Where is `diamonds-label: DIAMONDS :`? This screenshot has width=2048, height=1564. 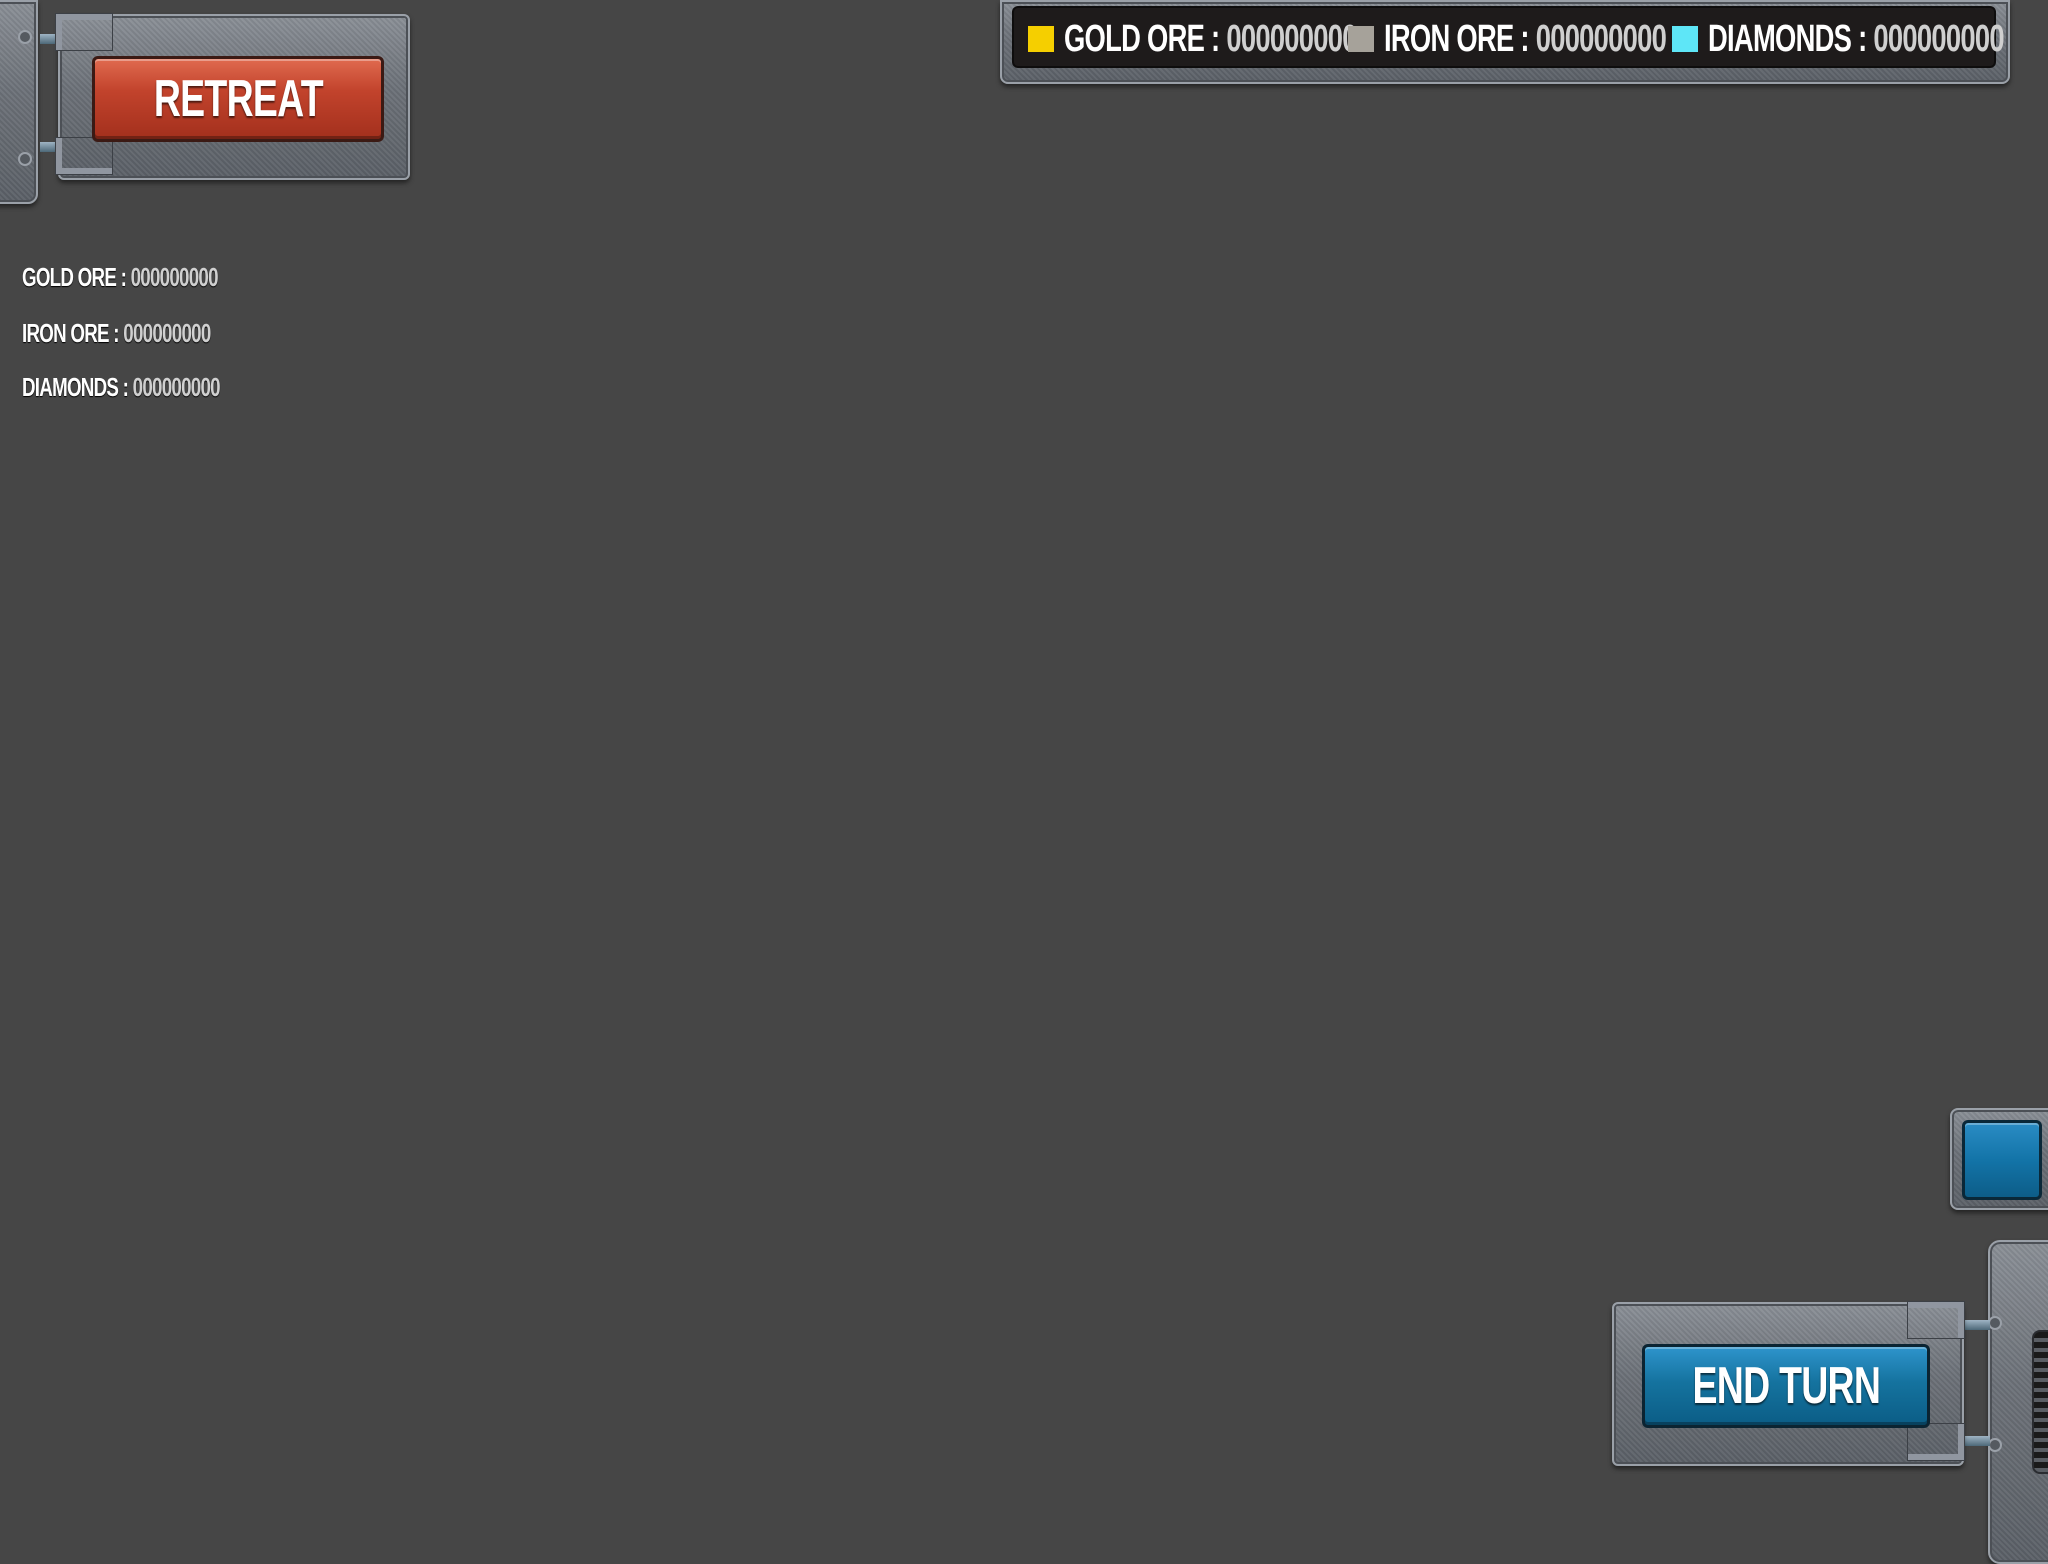 diamonds-label: DIAMONDS : is located at coordinates (75, 387).